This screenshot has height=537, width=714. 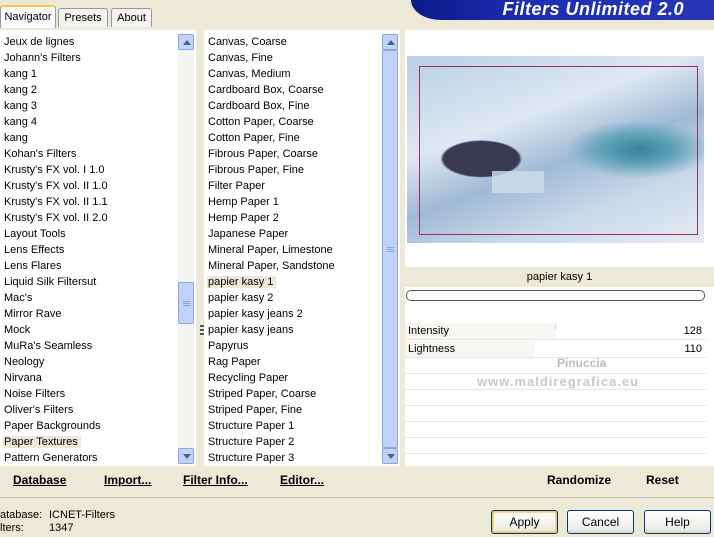 I want to click on filter-list-item: Canvas, Coarse, so click(x=293, y=42).